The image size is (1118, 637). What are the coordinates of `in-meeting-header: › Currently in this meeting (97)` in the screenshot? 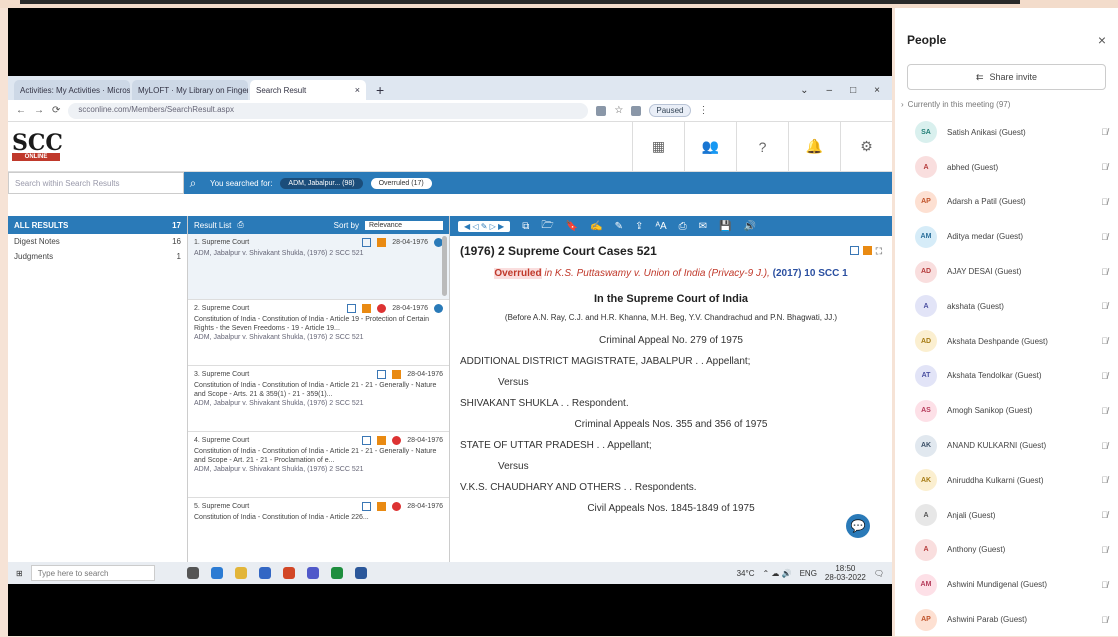 It's located at (1006, 106).